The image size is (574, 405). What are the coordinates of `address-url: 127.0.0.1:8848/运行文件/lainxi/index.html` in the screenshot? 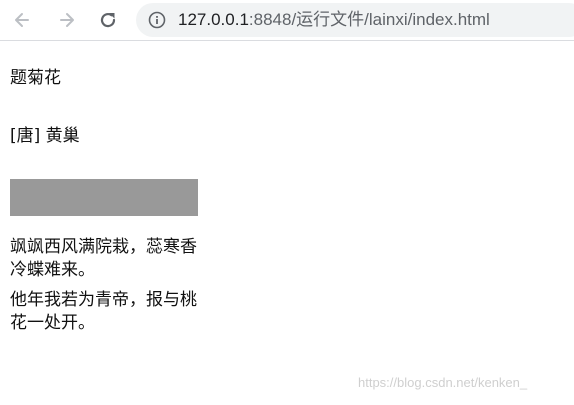 It's located at (334, 20).